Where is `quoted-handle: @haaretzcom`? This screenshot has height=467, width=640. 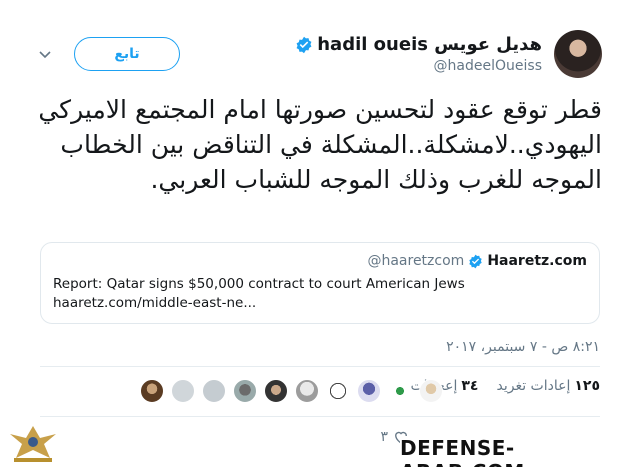
quoted-handle: @haaretzcom is located at coordinates (416, 261).